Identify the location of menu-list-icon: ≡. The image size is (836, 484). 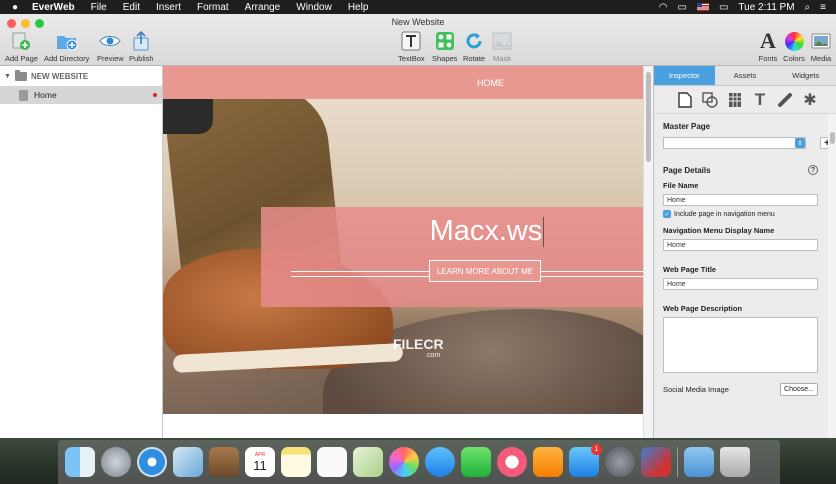
(823, 7).